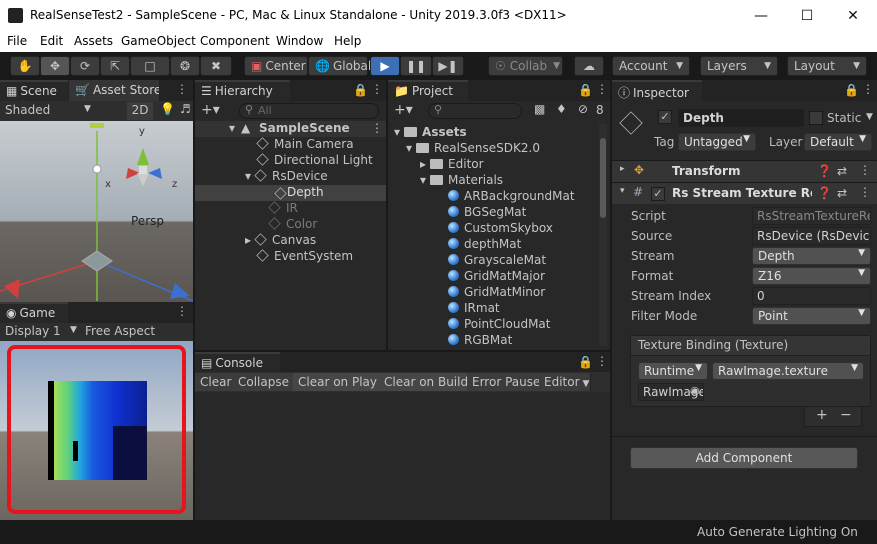 This screenshot has height=544, width=877. What do you see at coordinates (120, 331) in the screenshot?
I see `aspect-dropdown: Free Aspect` at bounding box center [120, 331].